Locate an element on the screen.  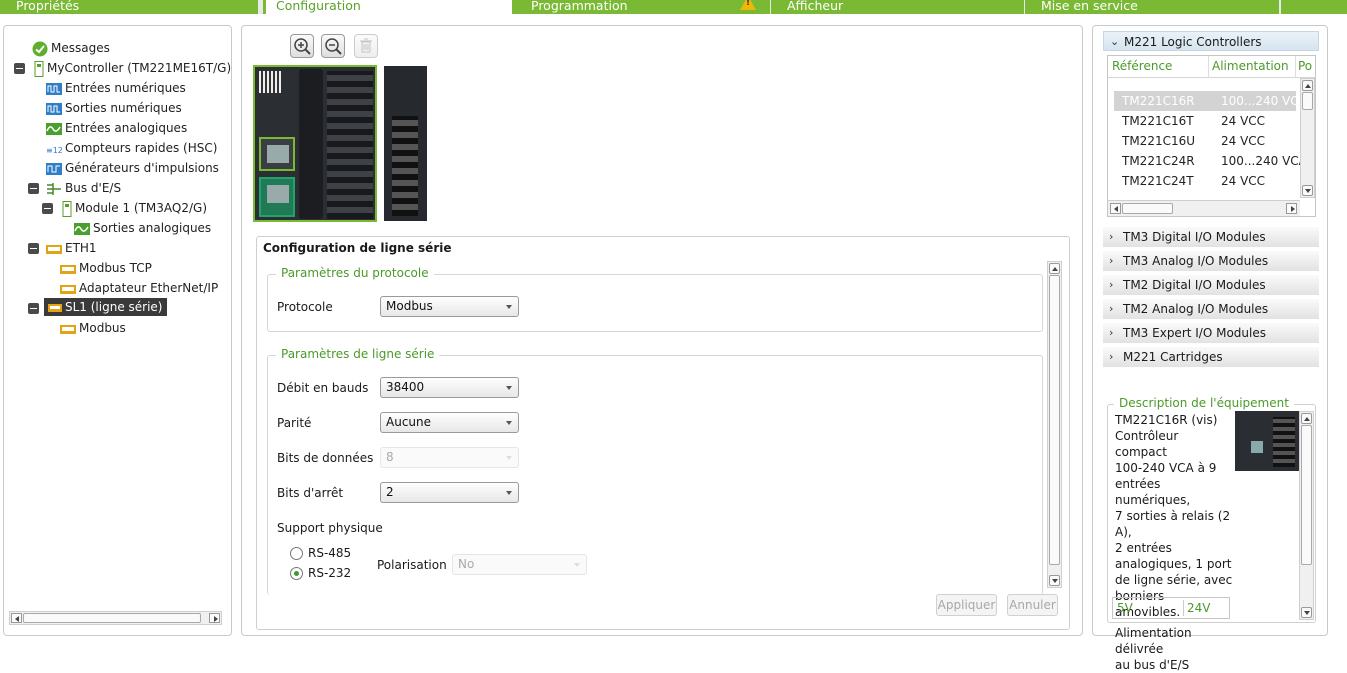
column-header-reference: Référence is located at coordinates (1142, 66).